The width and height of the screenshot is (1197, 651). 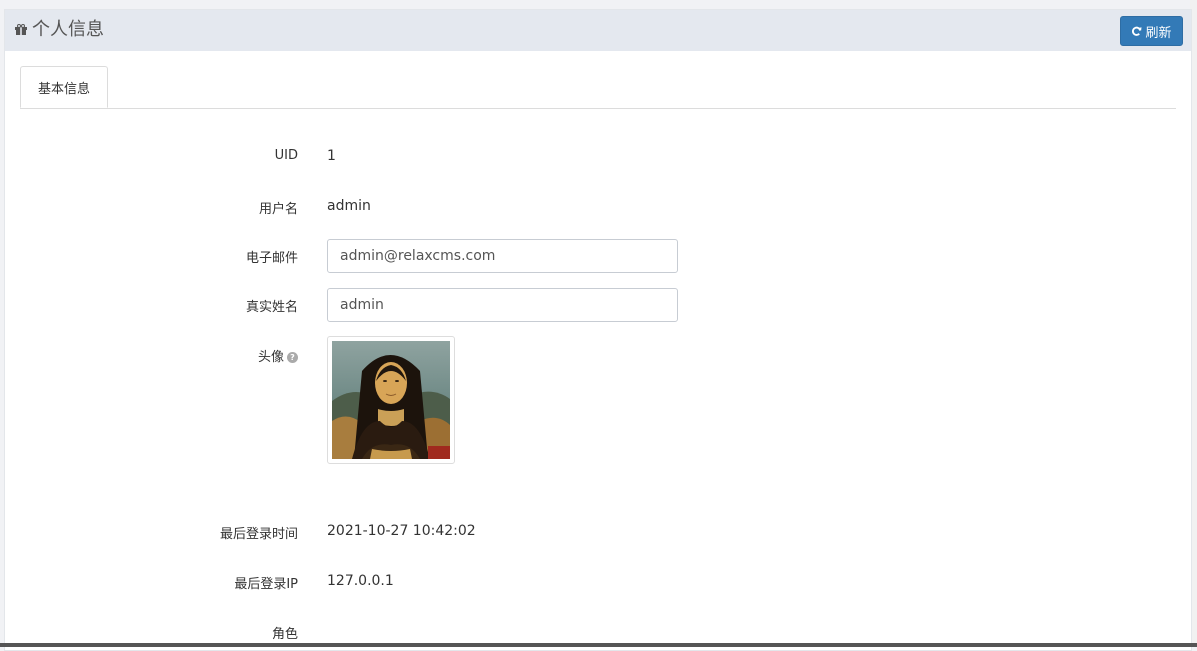 I want to click on tab-bar: 基本信息, so click(x=598, y=87).